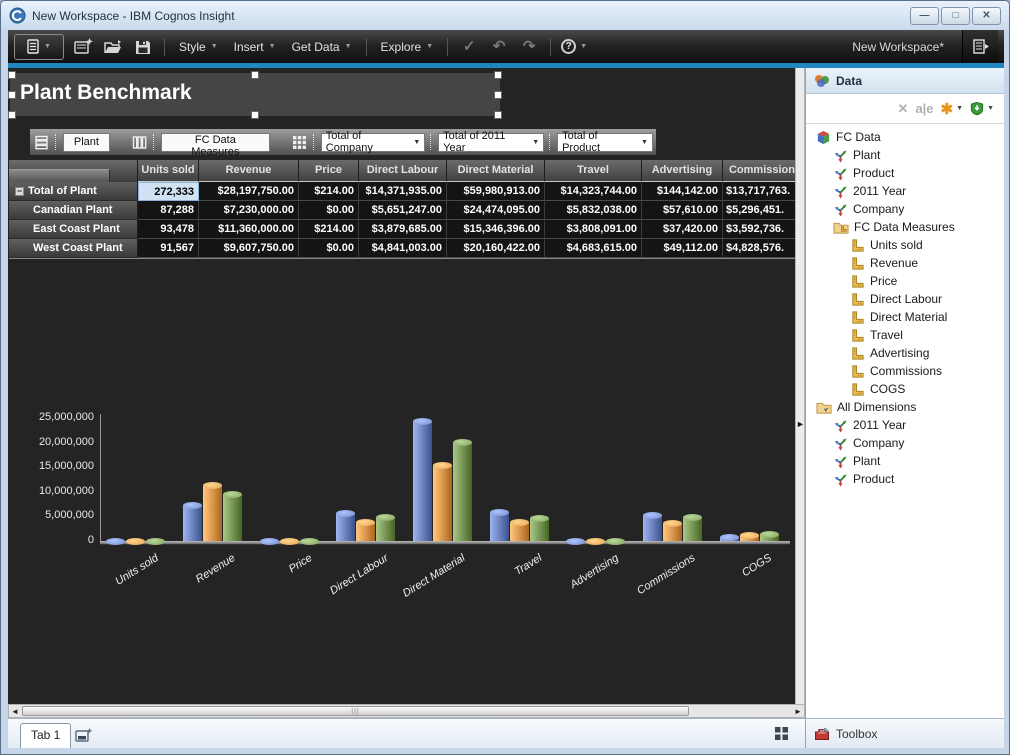  I want to click on context-filter-company: Total of Company ▼, so click(373, 142).